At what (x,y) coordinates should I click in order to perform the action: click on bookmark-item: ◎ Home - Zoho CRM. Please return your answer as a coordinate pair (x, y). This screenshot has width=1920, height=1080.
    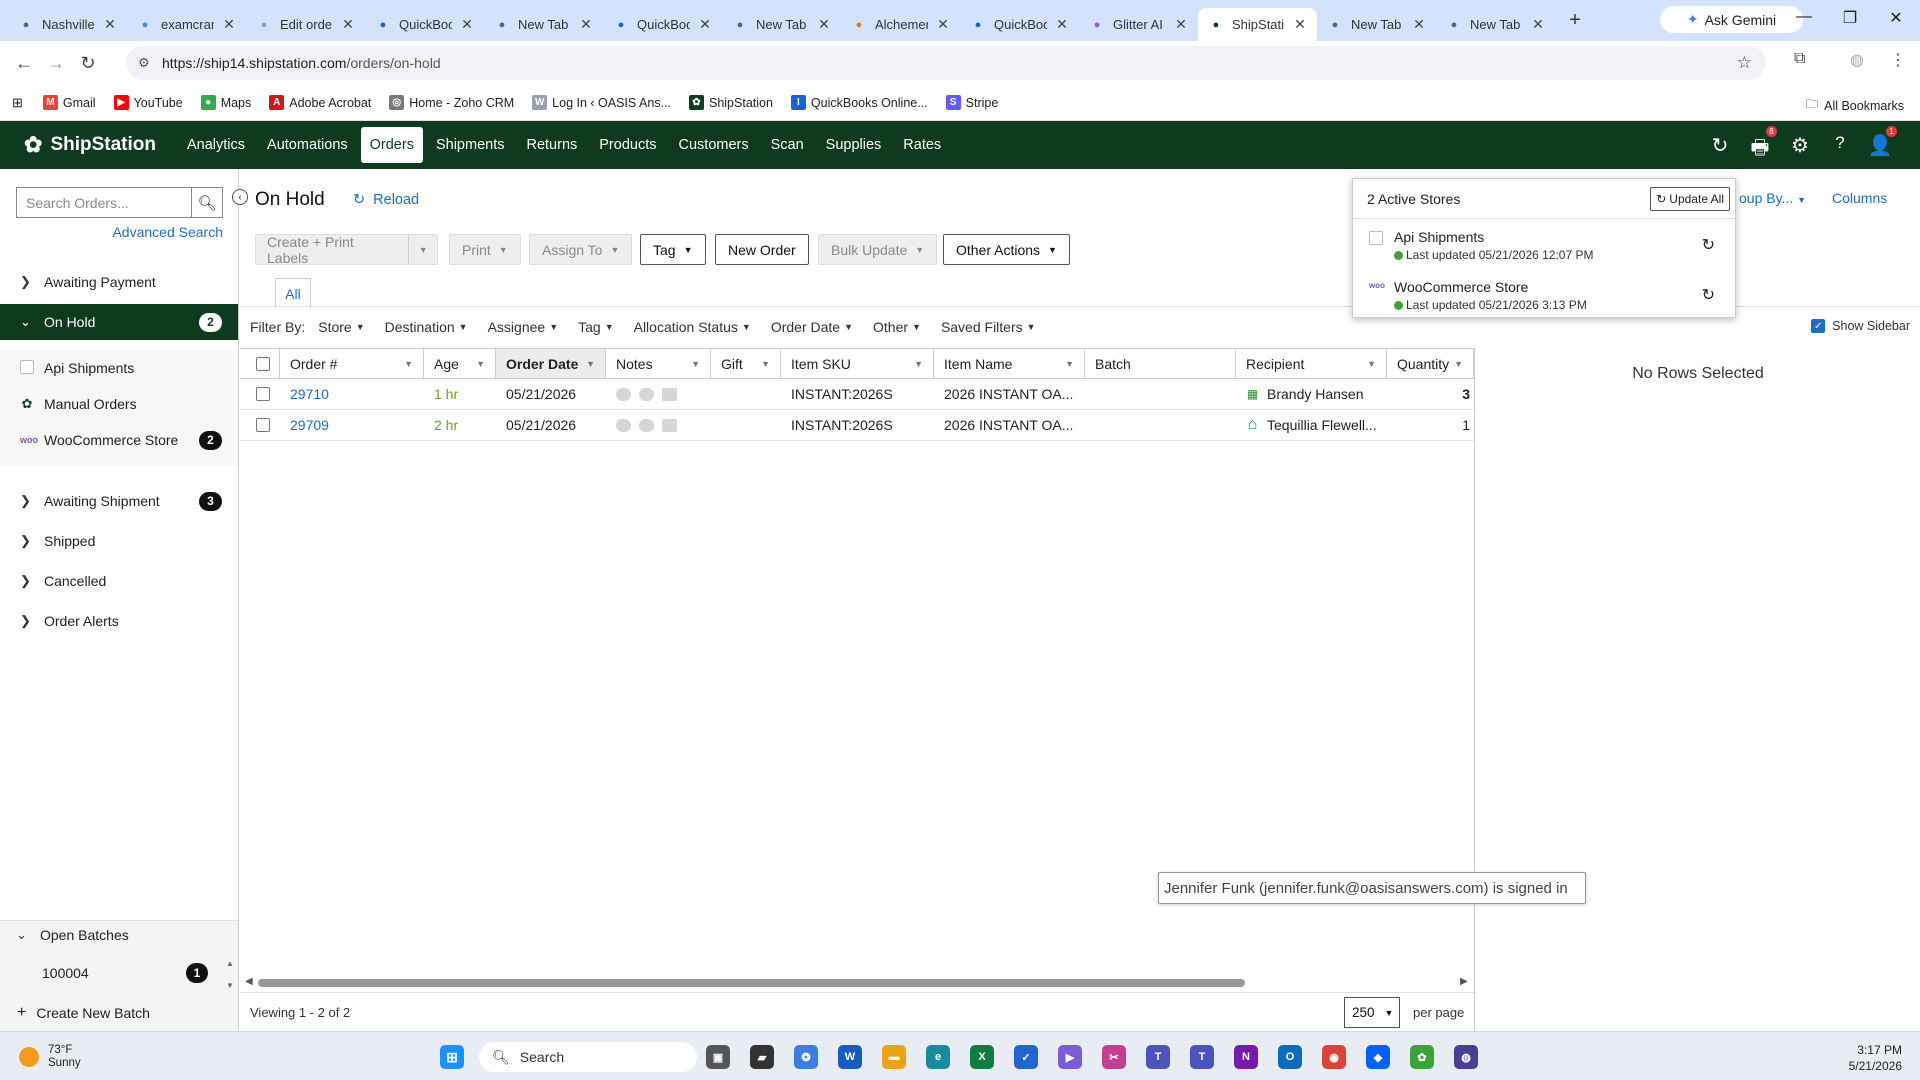
    Looking at the image, I should click on (451, 102).